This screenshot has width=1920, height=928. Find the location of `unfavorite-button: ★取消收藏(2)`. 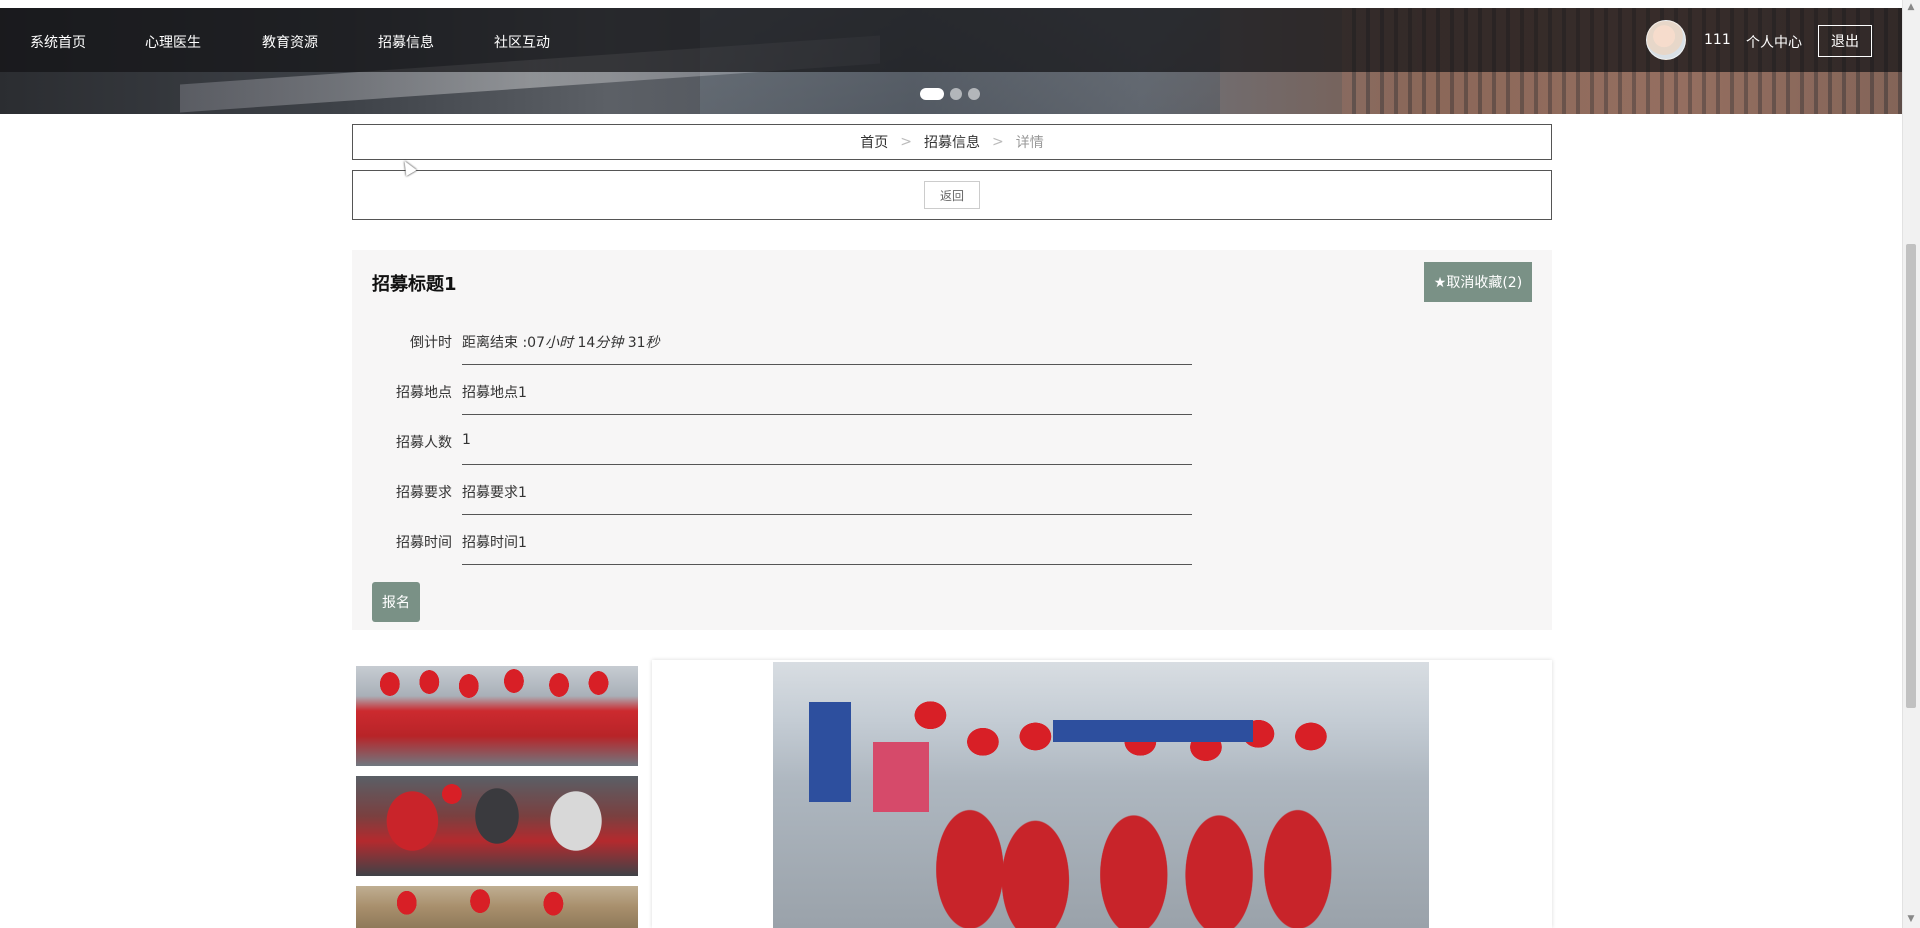

unfavorite-button: ★取消收藏(2) is located at coordinates (1478, 282).